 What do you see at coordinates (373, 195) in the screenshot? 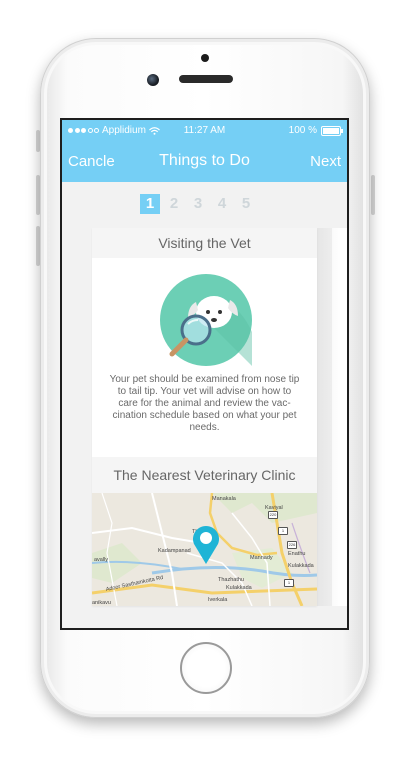
I see `power-button` at bounding box center [373, 195].